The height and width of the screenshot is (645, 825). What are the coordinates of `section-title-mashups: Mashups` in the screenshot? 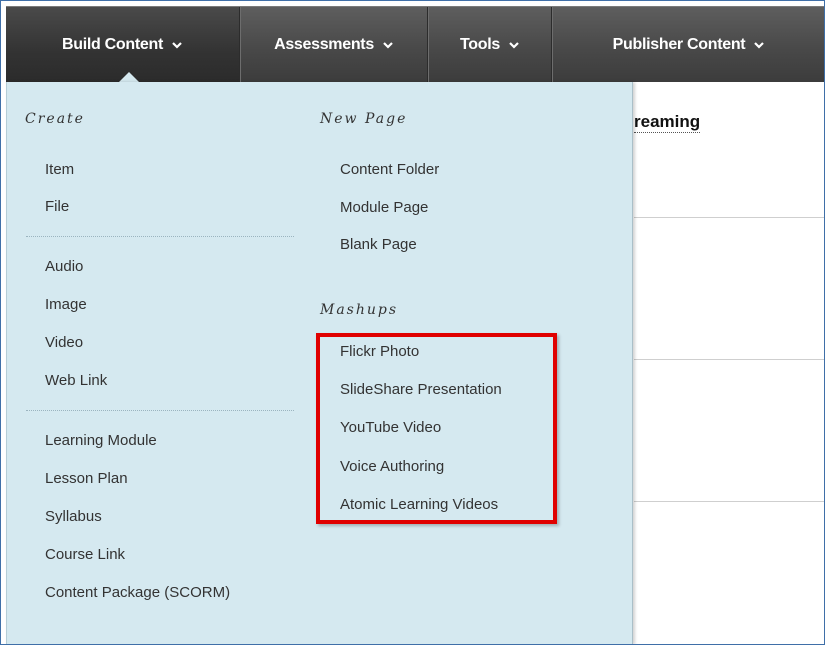 It's located at (359, 310).